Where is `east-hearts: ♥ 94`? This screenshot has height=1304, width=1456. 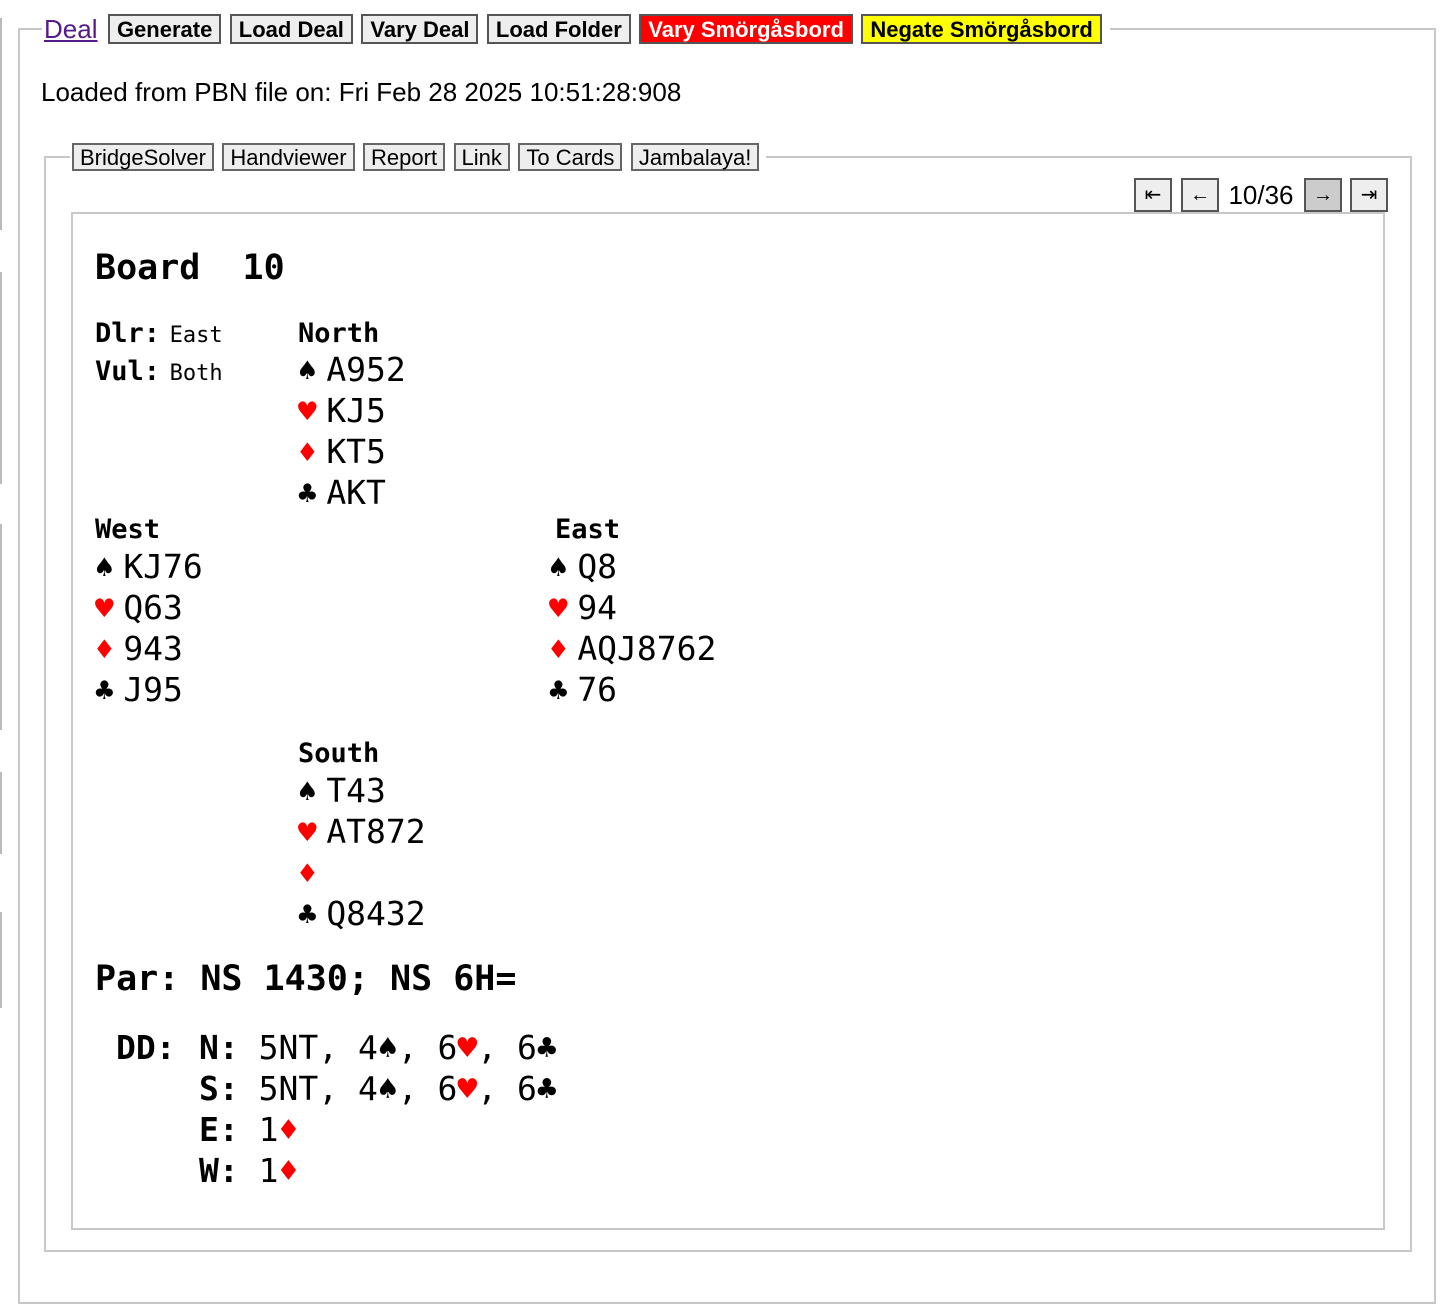 east-hearts: ♥ 94 is located at coordinates (583, 607).